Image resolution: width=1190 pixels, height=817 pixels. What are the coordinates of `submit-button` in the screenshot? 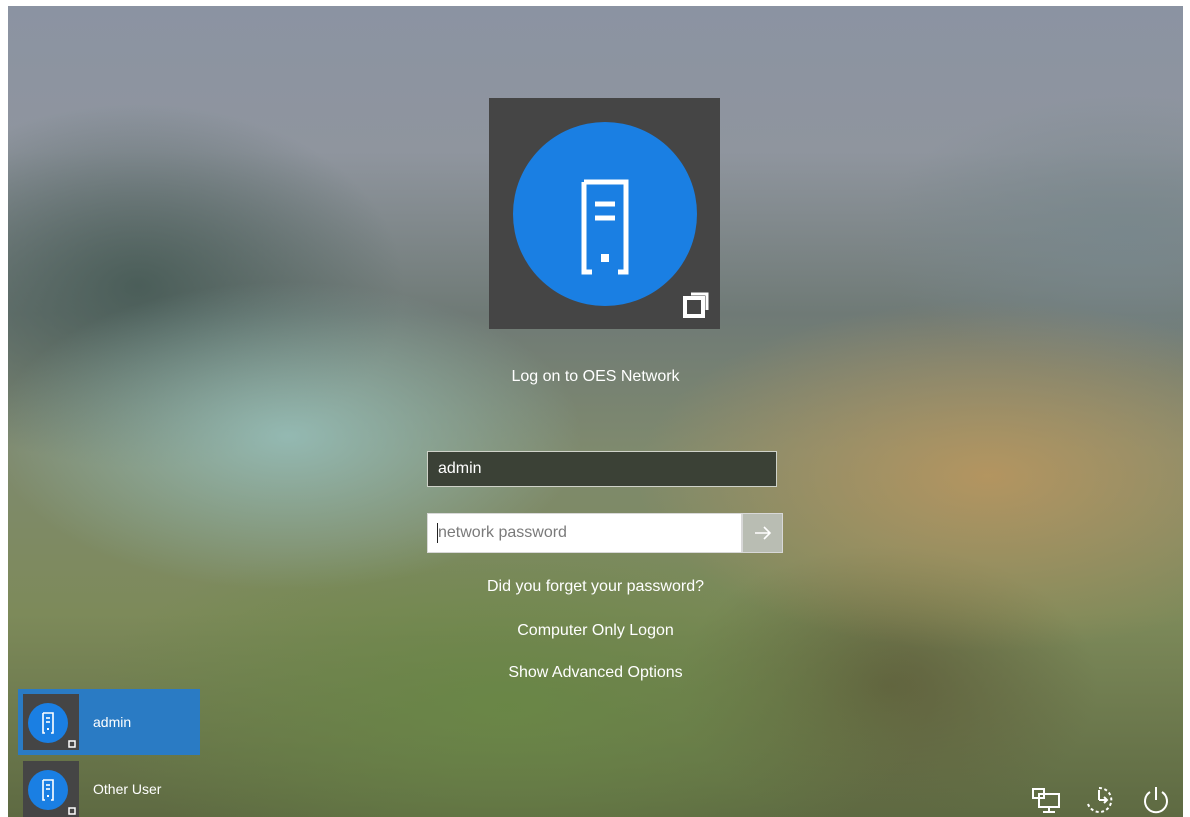 It's located at (762, 533).